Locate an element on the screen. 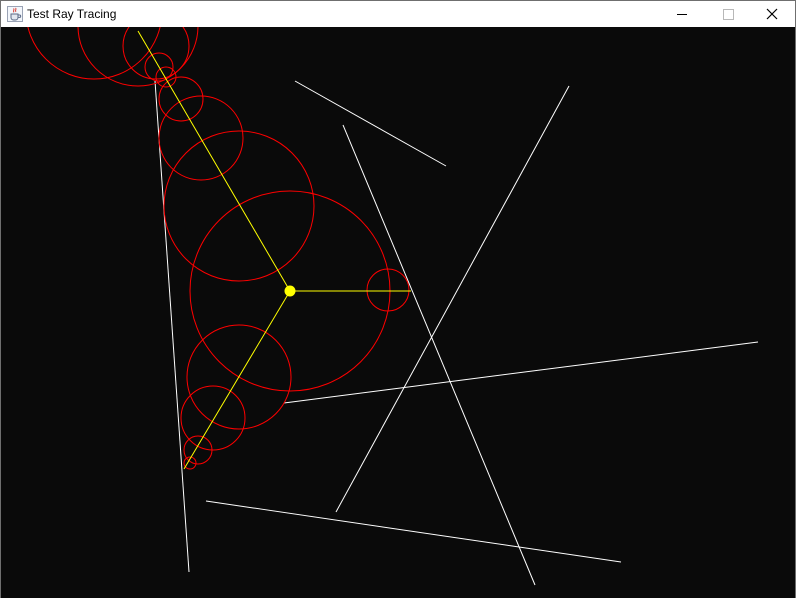  maximize-button is located at coordinates (728, 14).